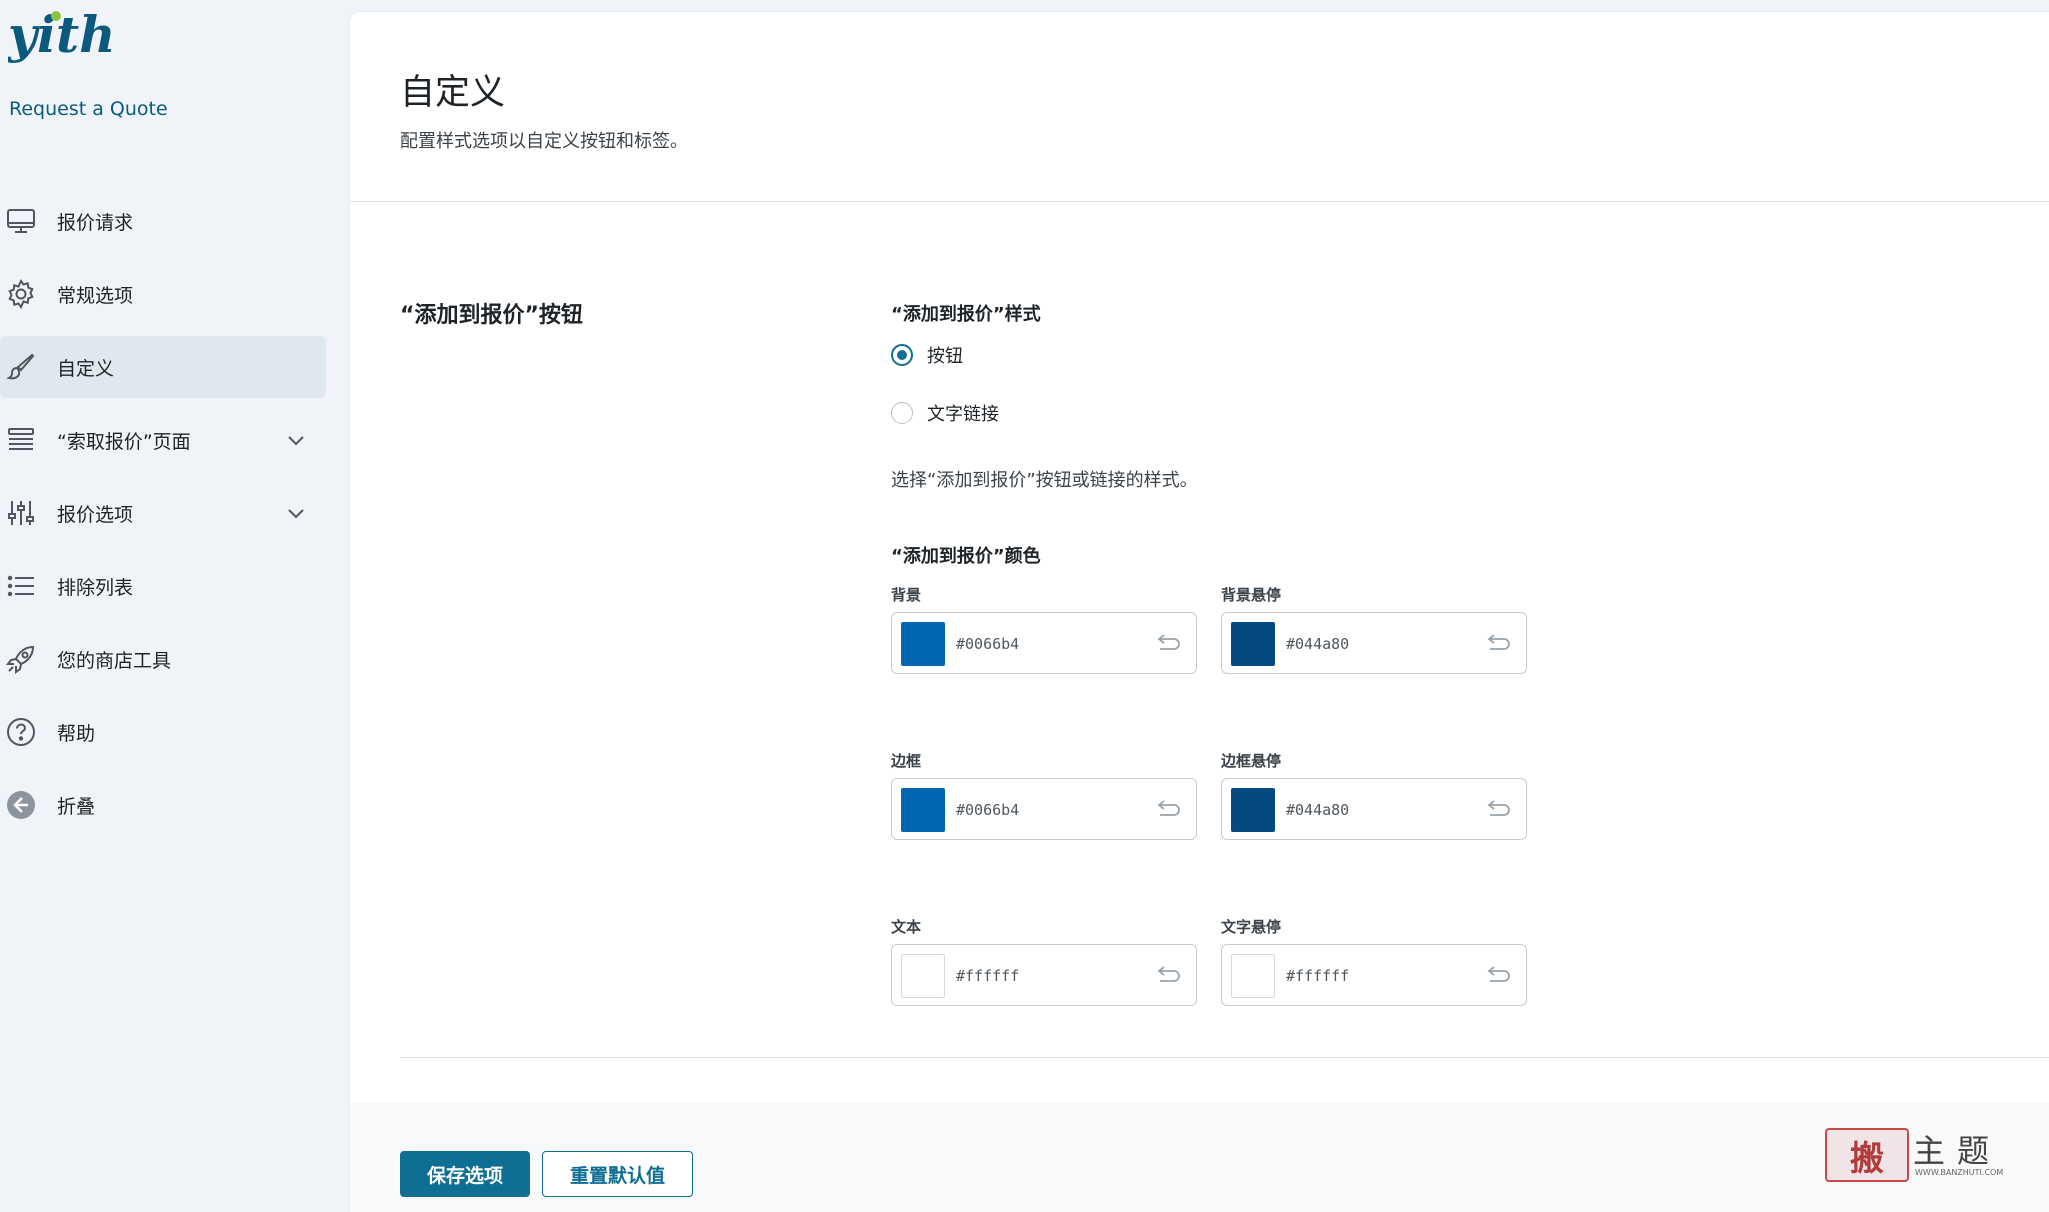 The image size is (2049, 1212). I want to click on gear-icon, so click(21, 294).